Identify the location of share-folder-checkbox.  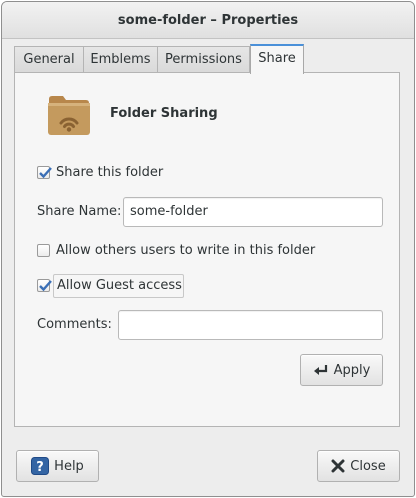
(44, 172).